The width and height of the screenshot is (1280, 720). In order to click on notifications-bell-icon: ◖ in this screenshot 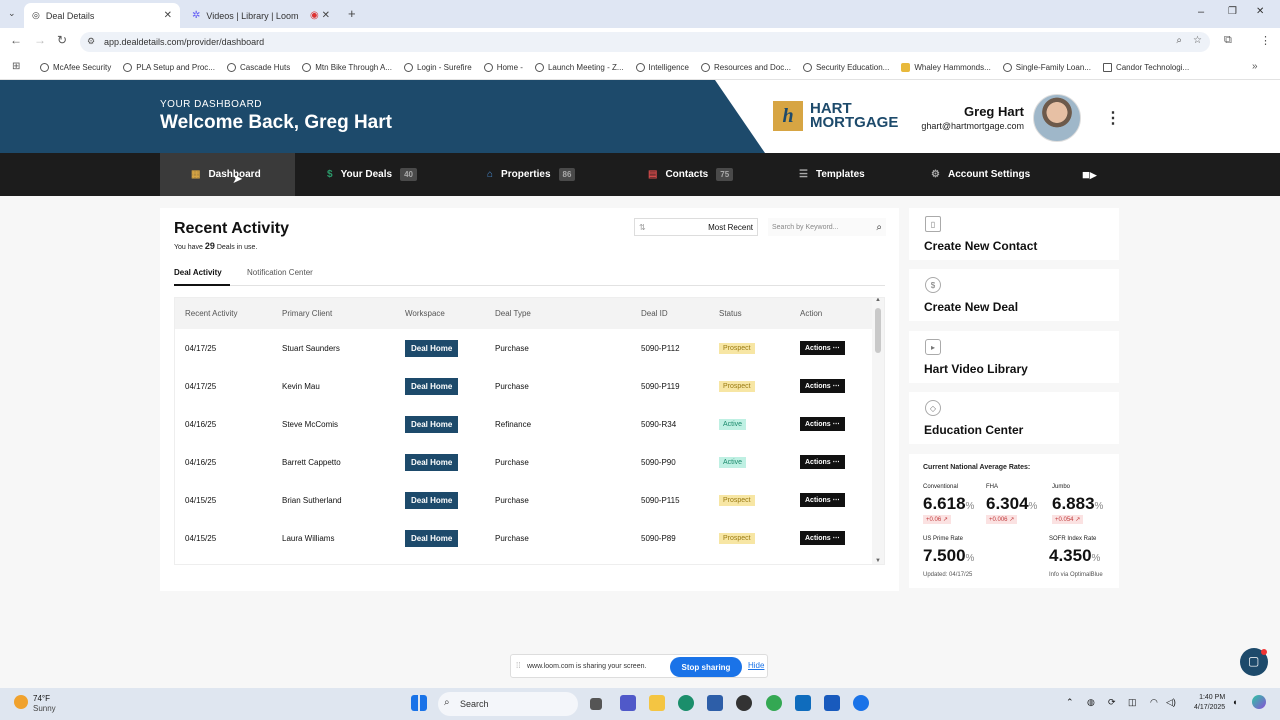, I will do `click(1234, 702)`.